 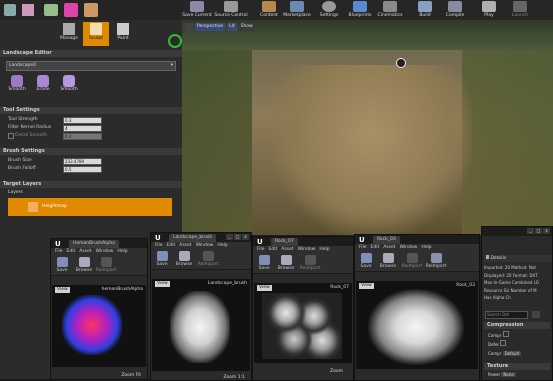 What do you see at coordinates (386, 240) in the screenshot?
I see `window-4-tab: Rock_03` at bounding box center [386, 240].